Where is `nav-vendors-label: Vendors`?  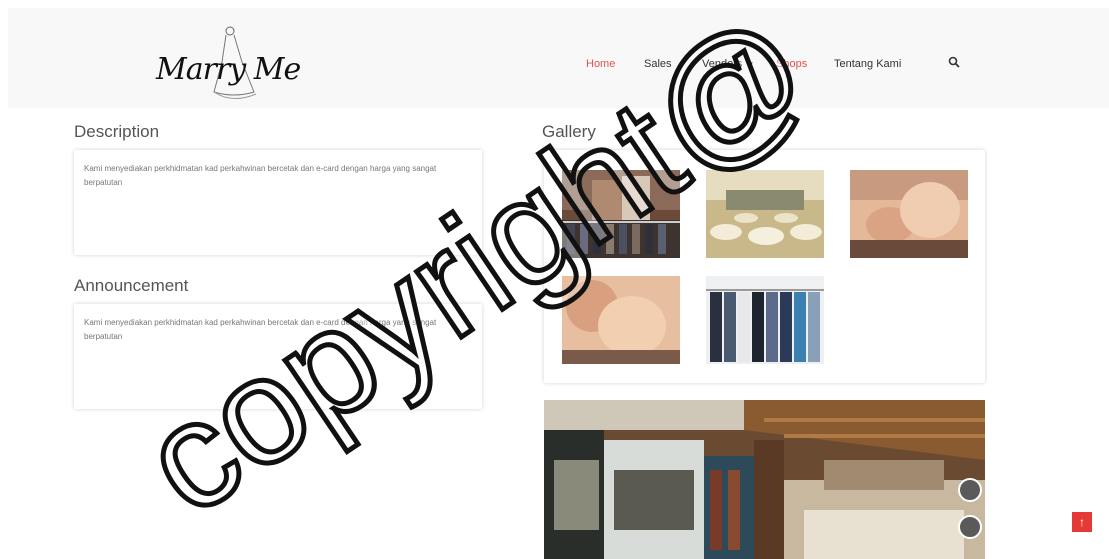 nav-vendors-label: Vendors is located at coordinates (722, 64).